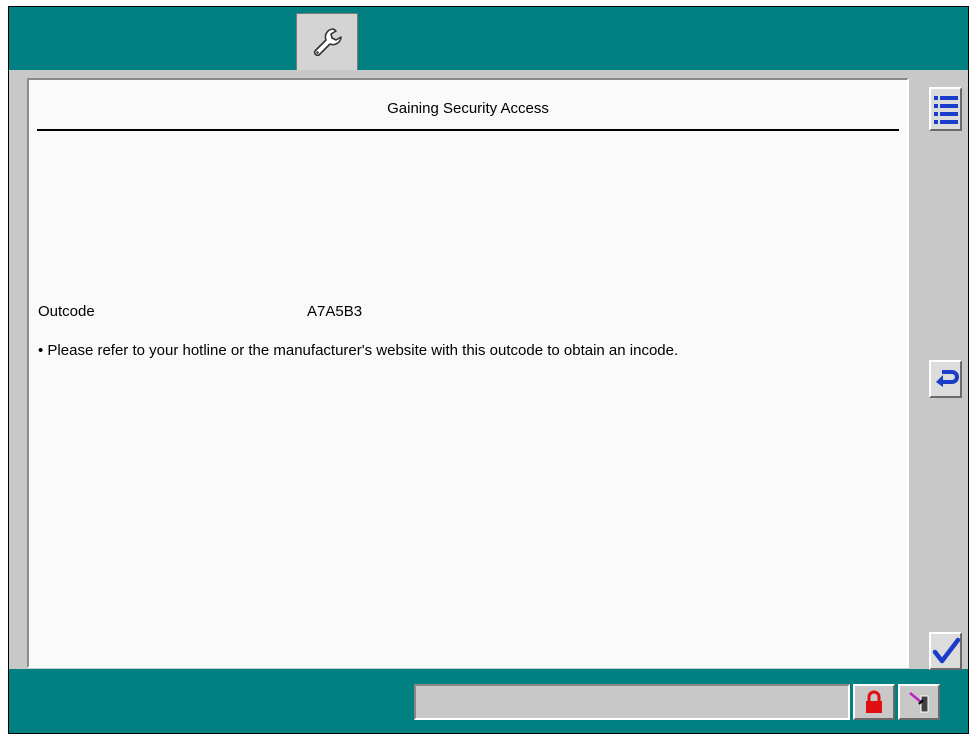 Image resolution: width=978 pixels, height=737 pixels. I want to click on page-title: Gaining Security Access, so click(468, 108).